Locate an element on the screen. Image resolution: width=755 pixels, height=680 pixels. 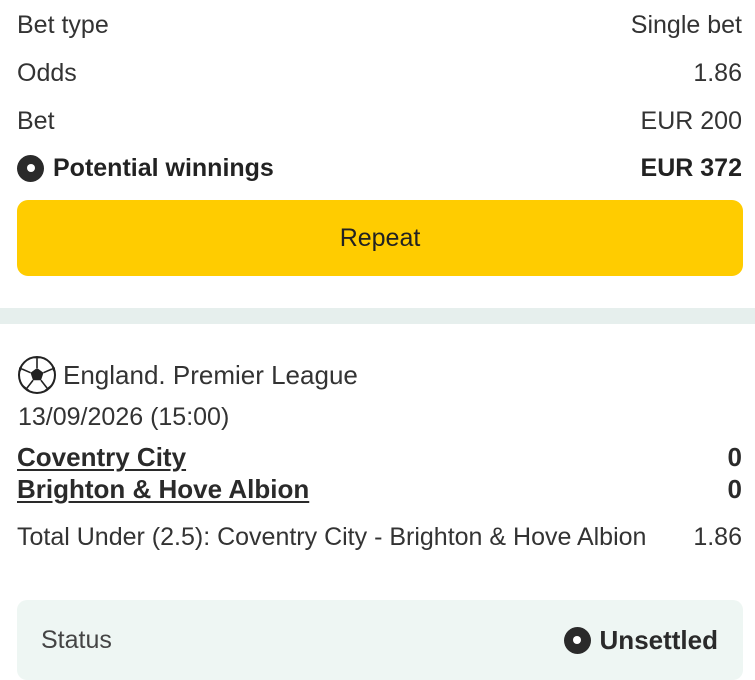
league-name: England. Premier League is located at coordinates (210, 374).